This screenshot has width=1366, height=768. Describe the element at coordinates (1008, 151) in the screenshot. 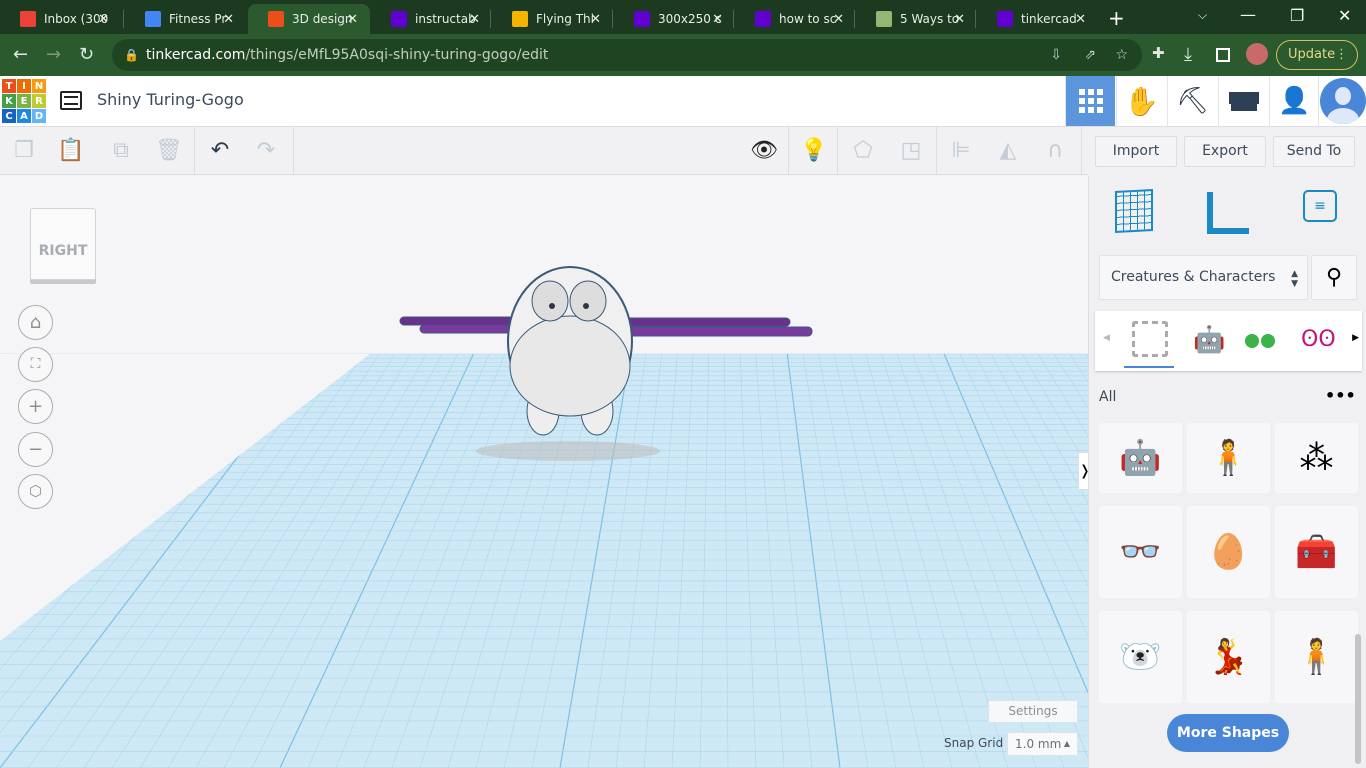

I see `mirror-icon: ◭` at that location.